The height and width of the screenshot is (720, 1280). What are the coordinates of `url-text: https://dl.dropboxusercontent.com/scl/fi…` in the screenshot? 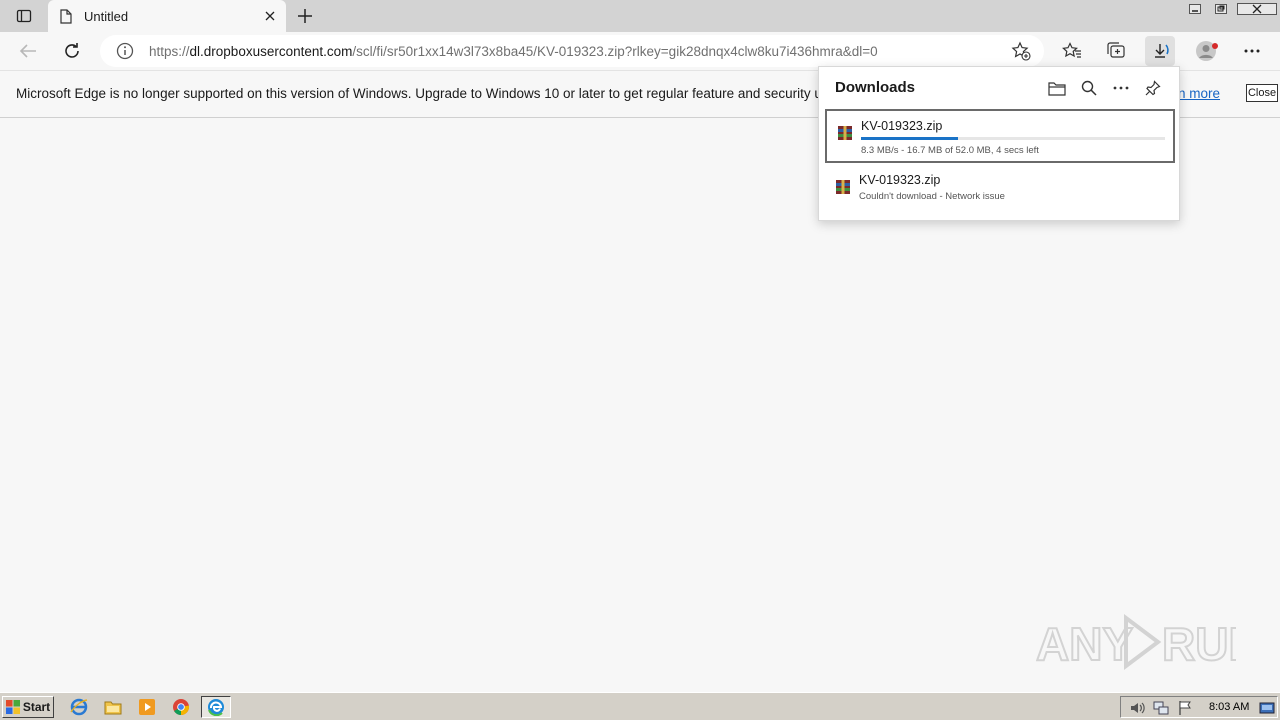 It's located at (577, 51).